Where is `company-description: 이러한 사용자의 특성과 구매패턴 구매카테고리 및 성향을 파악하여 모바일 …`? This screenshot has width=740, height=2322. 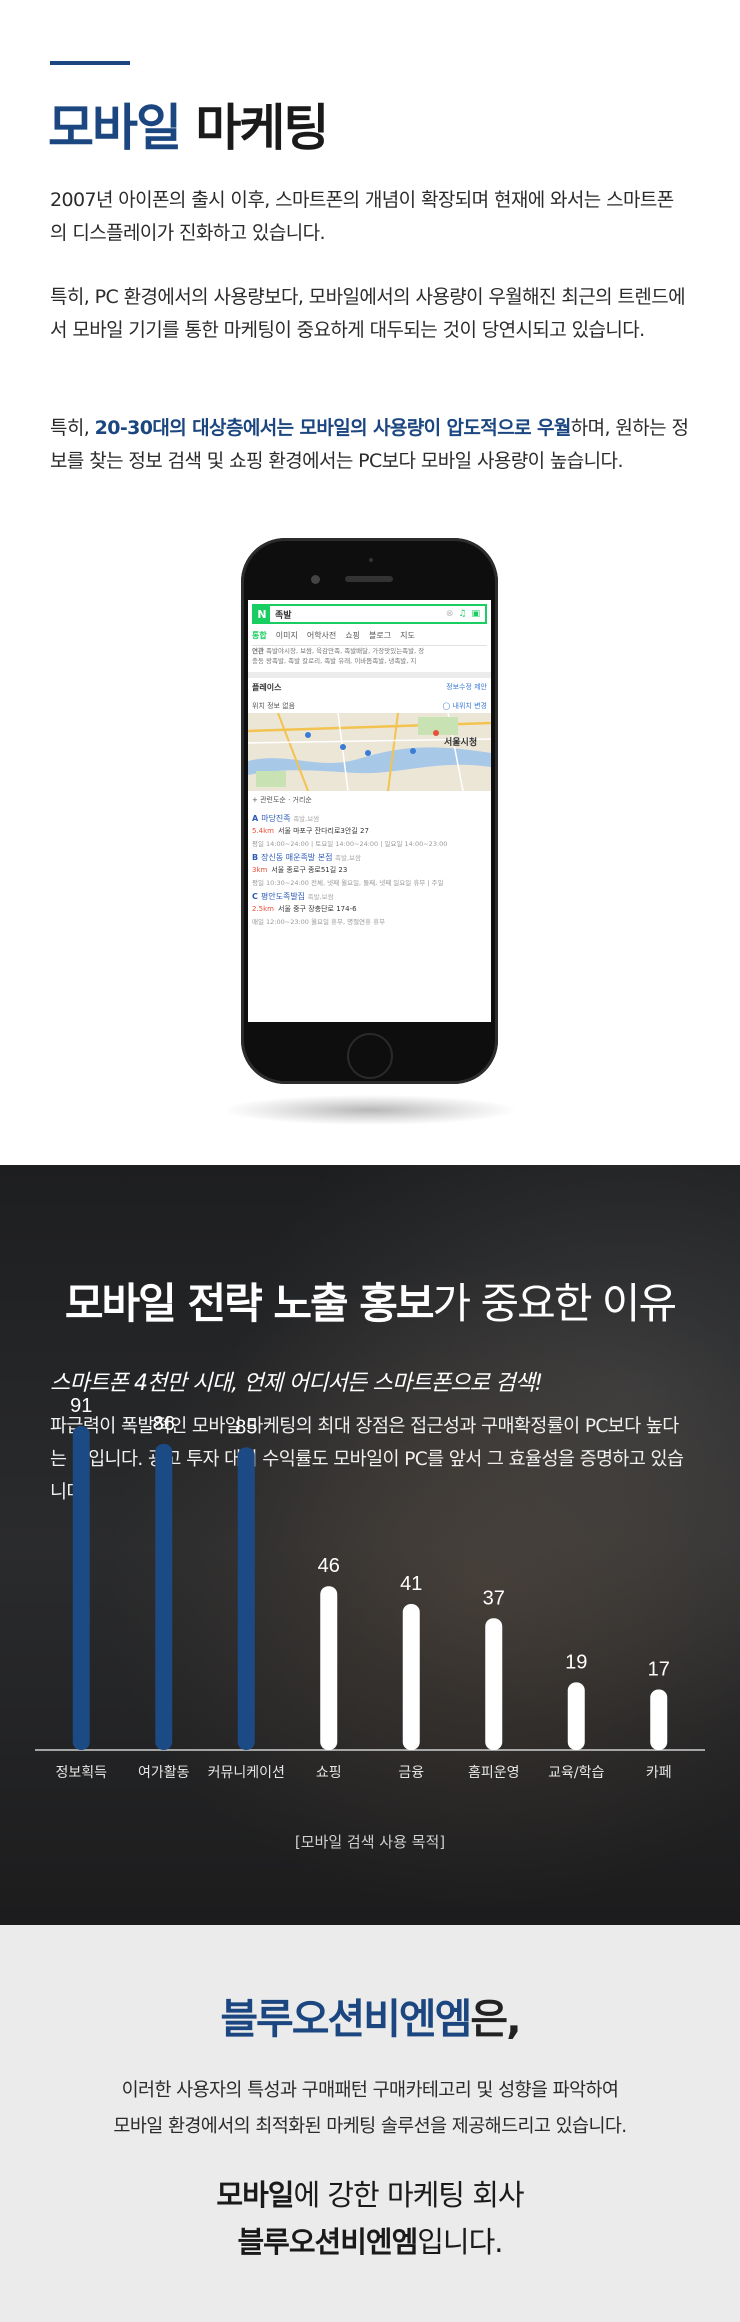 company-description: 이러한 사용자의 특성과 구매패턴 구매카테고리 및 성향을 파악하여 모바일 … is located at coordinates (370, 2108).